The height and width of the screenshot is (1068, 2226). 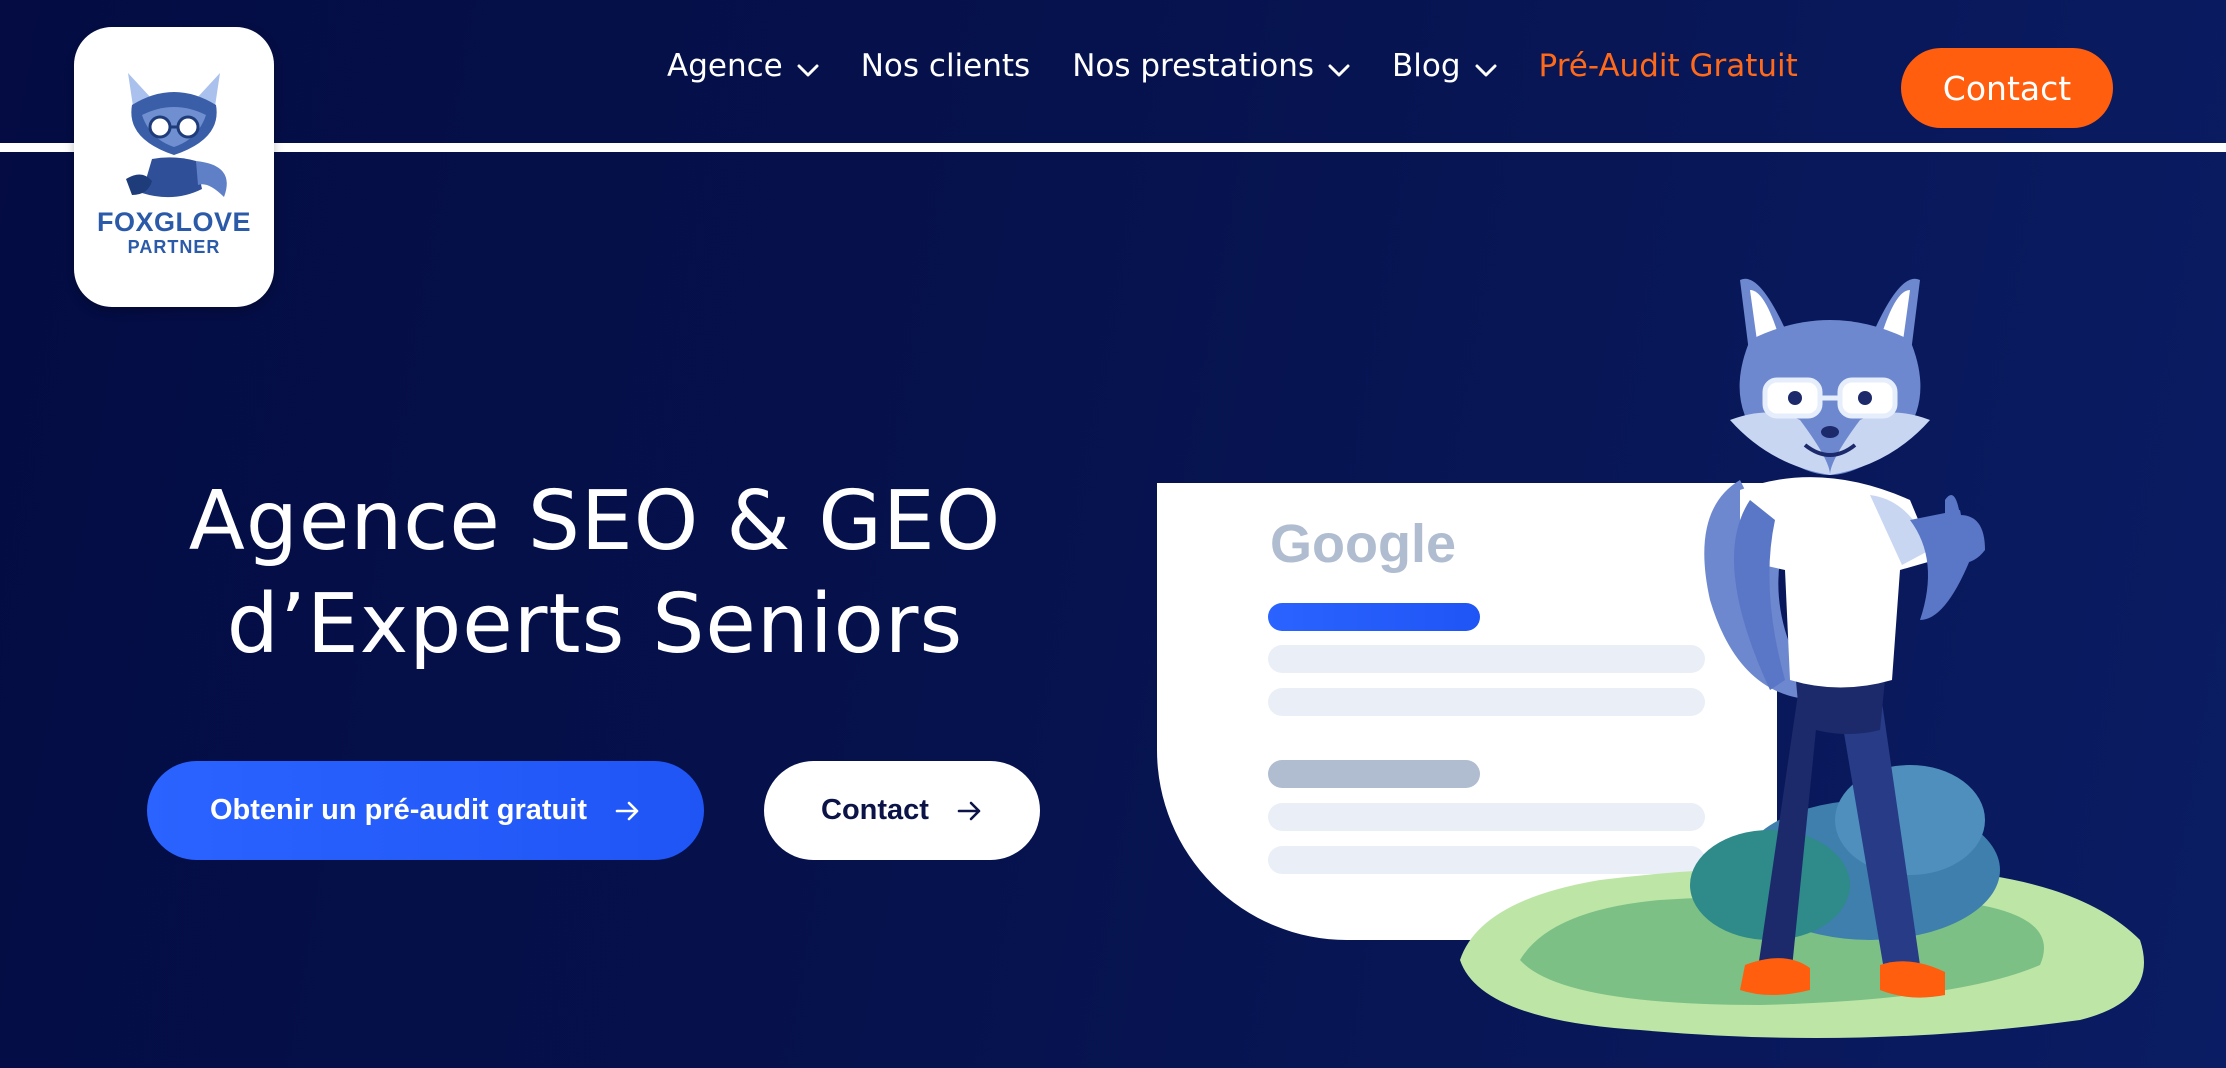 I want to click on logo-name: FOXGLOVE, so click(x=174, y=222).